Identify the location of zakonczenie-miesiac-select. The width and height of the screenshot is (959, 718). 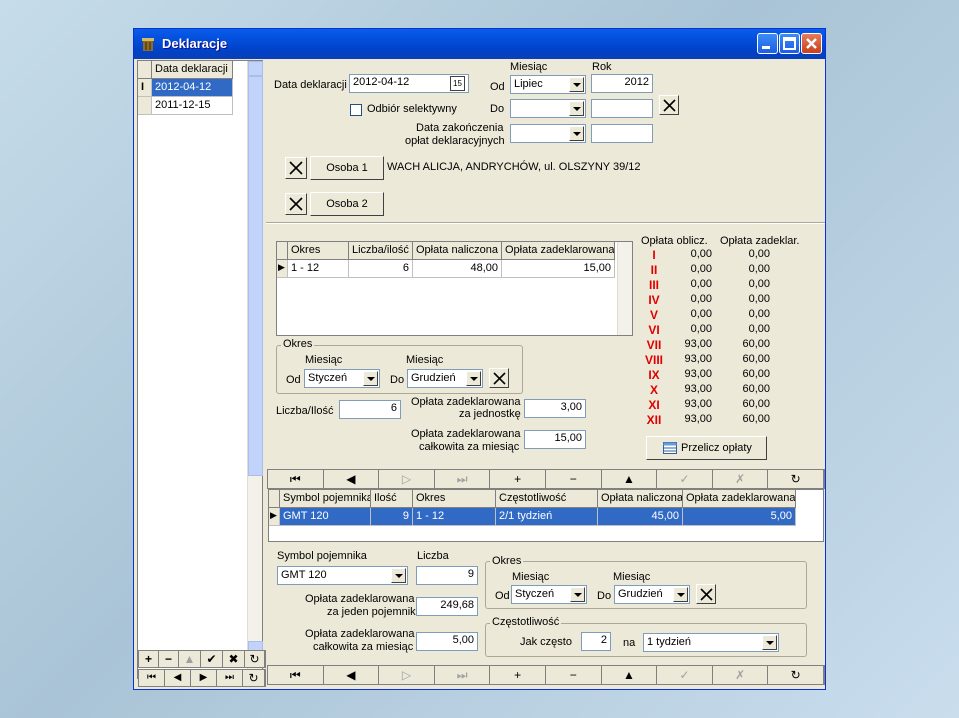
(548, 133).